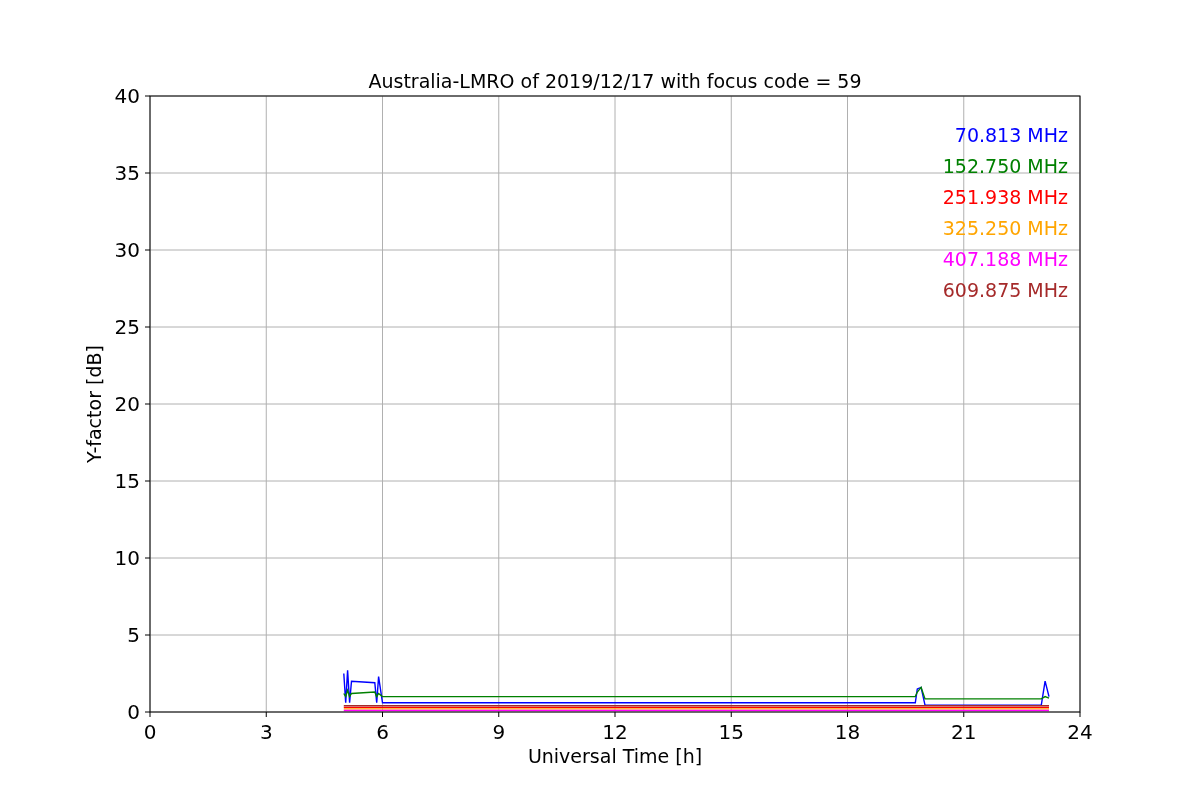  I want to click on x-tick-label: 24, so click(1080, 732).